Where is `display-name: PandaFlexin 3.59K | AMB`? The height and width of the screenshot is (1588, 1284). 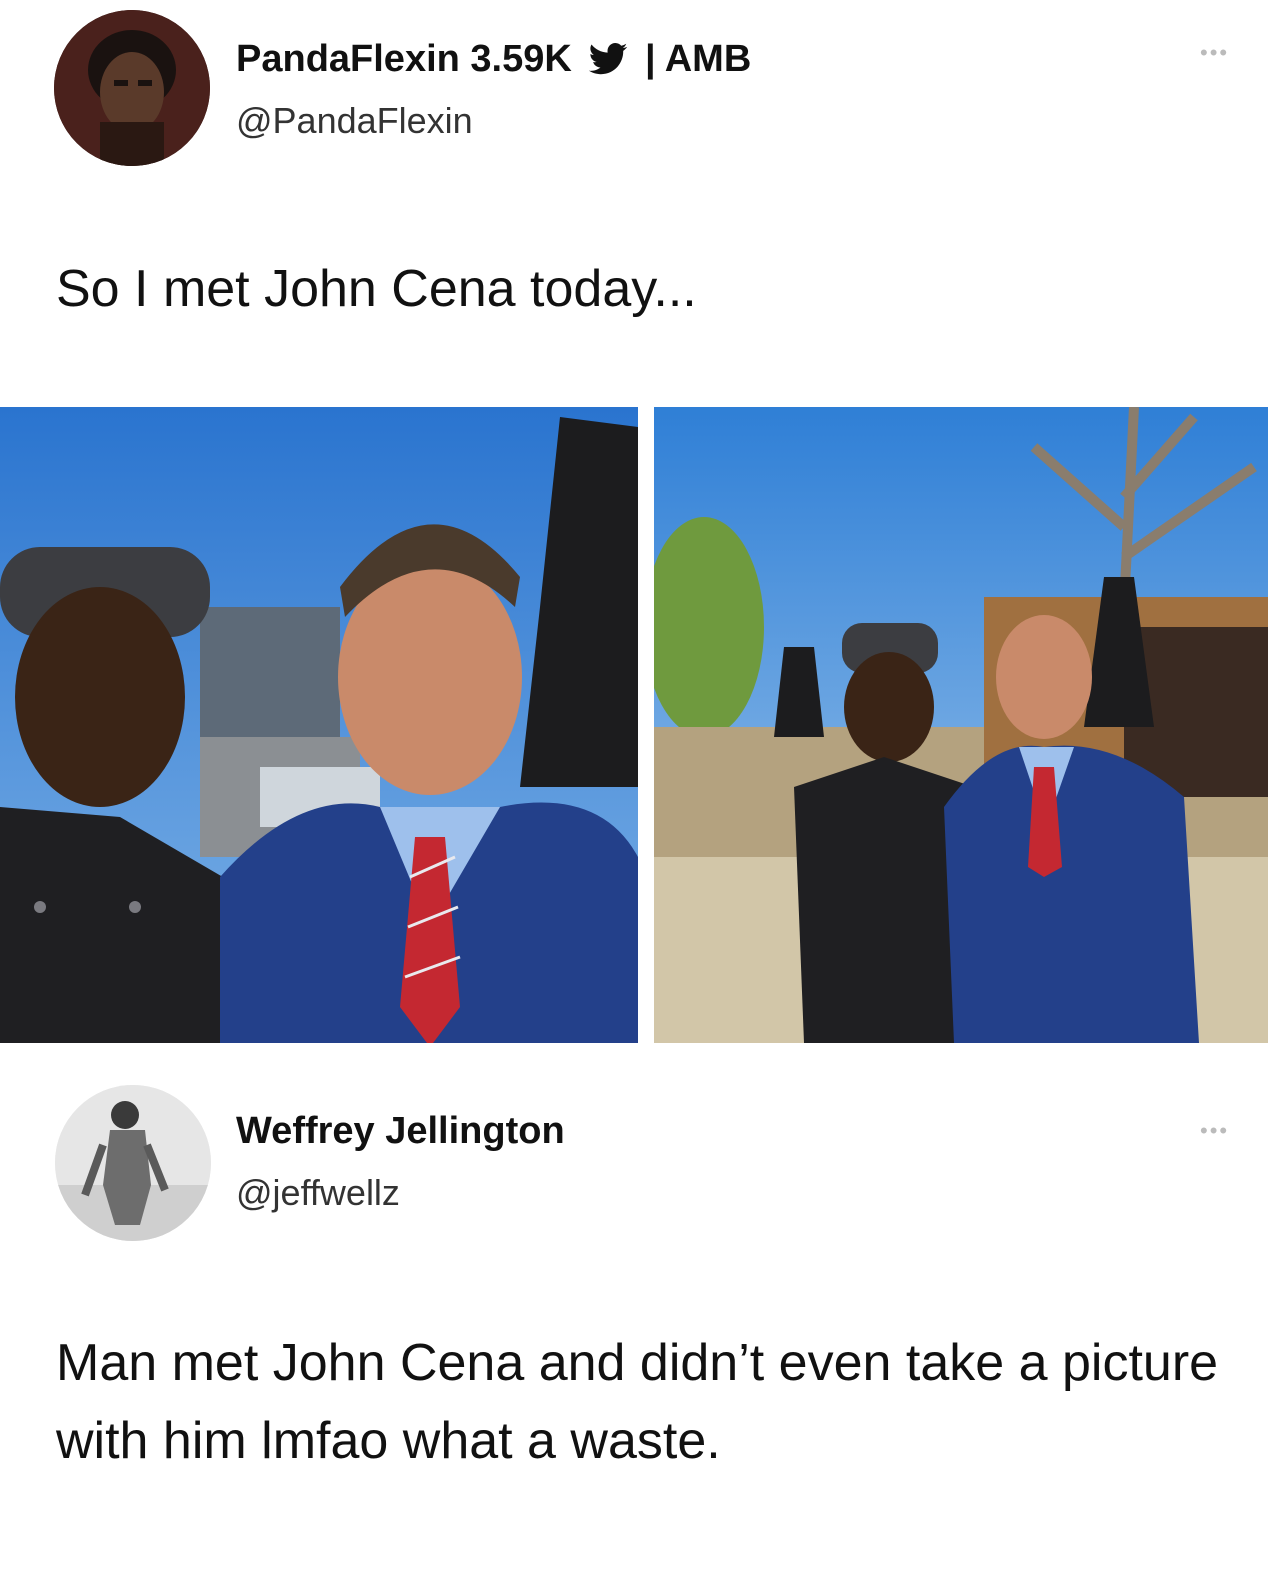
display-name: PandaFlexin 3.59K | AMB is located at coordinates (493, 61).